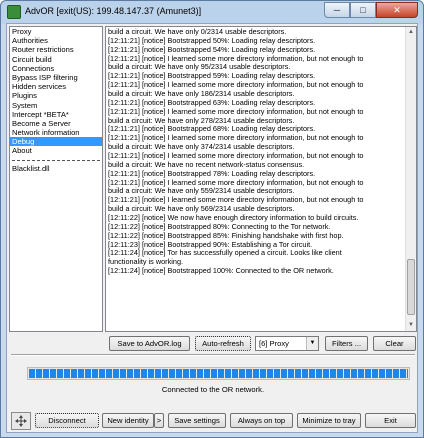  I want to click on save-settings-button: Save settings, so click(197, 420).